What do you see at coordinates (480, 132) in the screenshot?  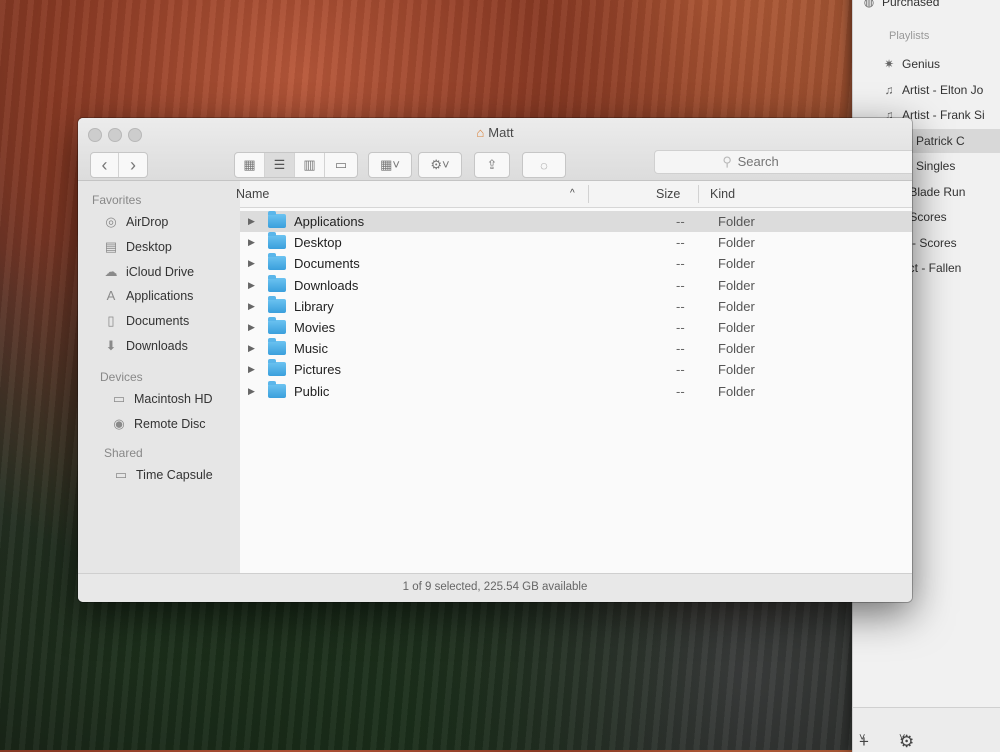 I see `home-folder-icon: ⌂` at bounding box center [480, 132].